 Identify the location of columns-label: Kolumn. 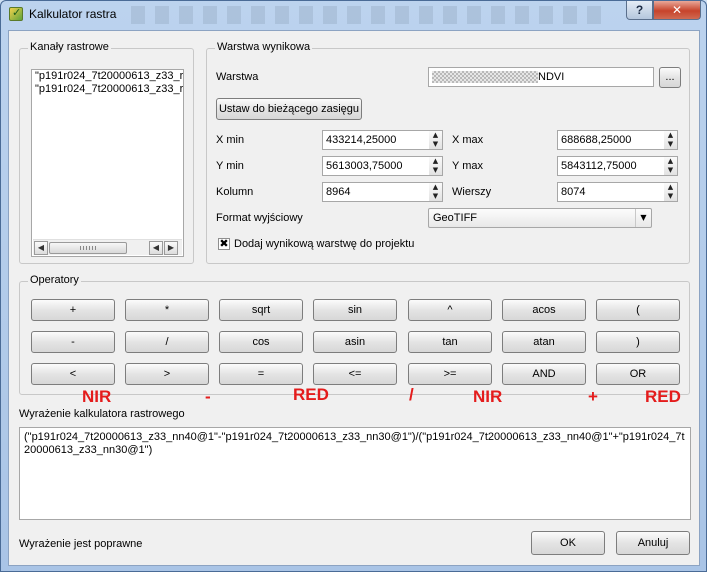
(235, 192).